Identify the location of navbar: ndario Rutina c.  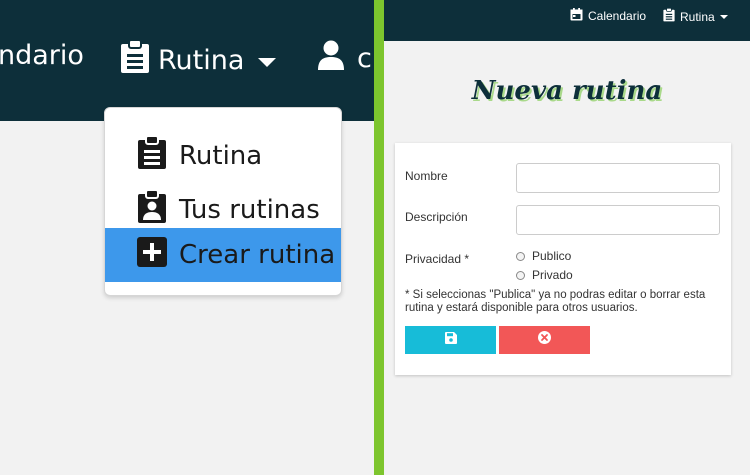
(187, 60).